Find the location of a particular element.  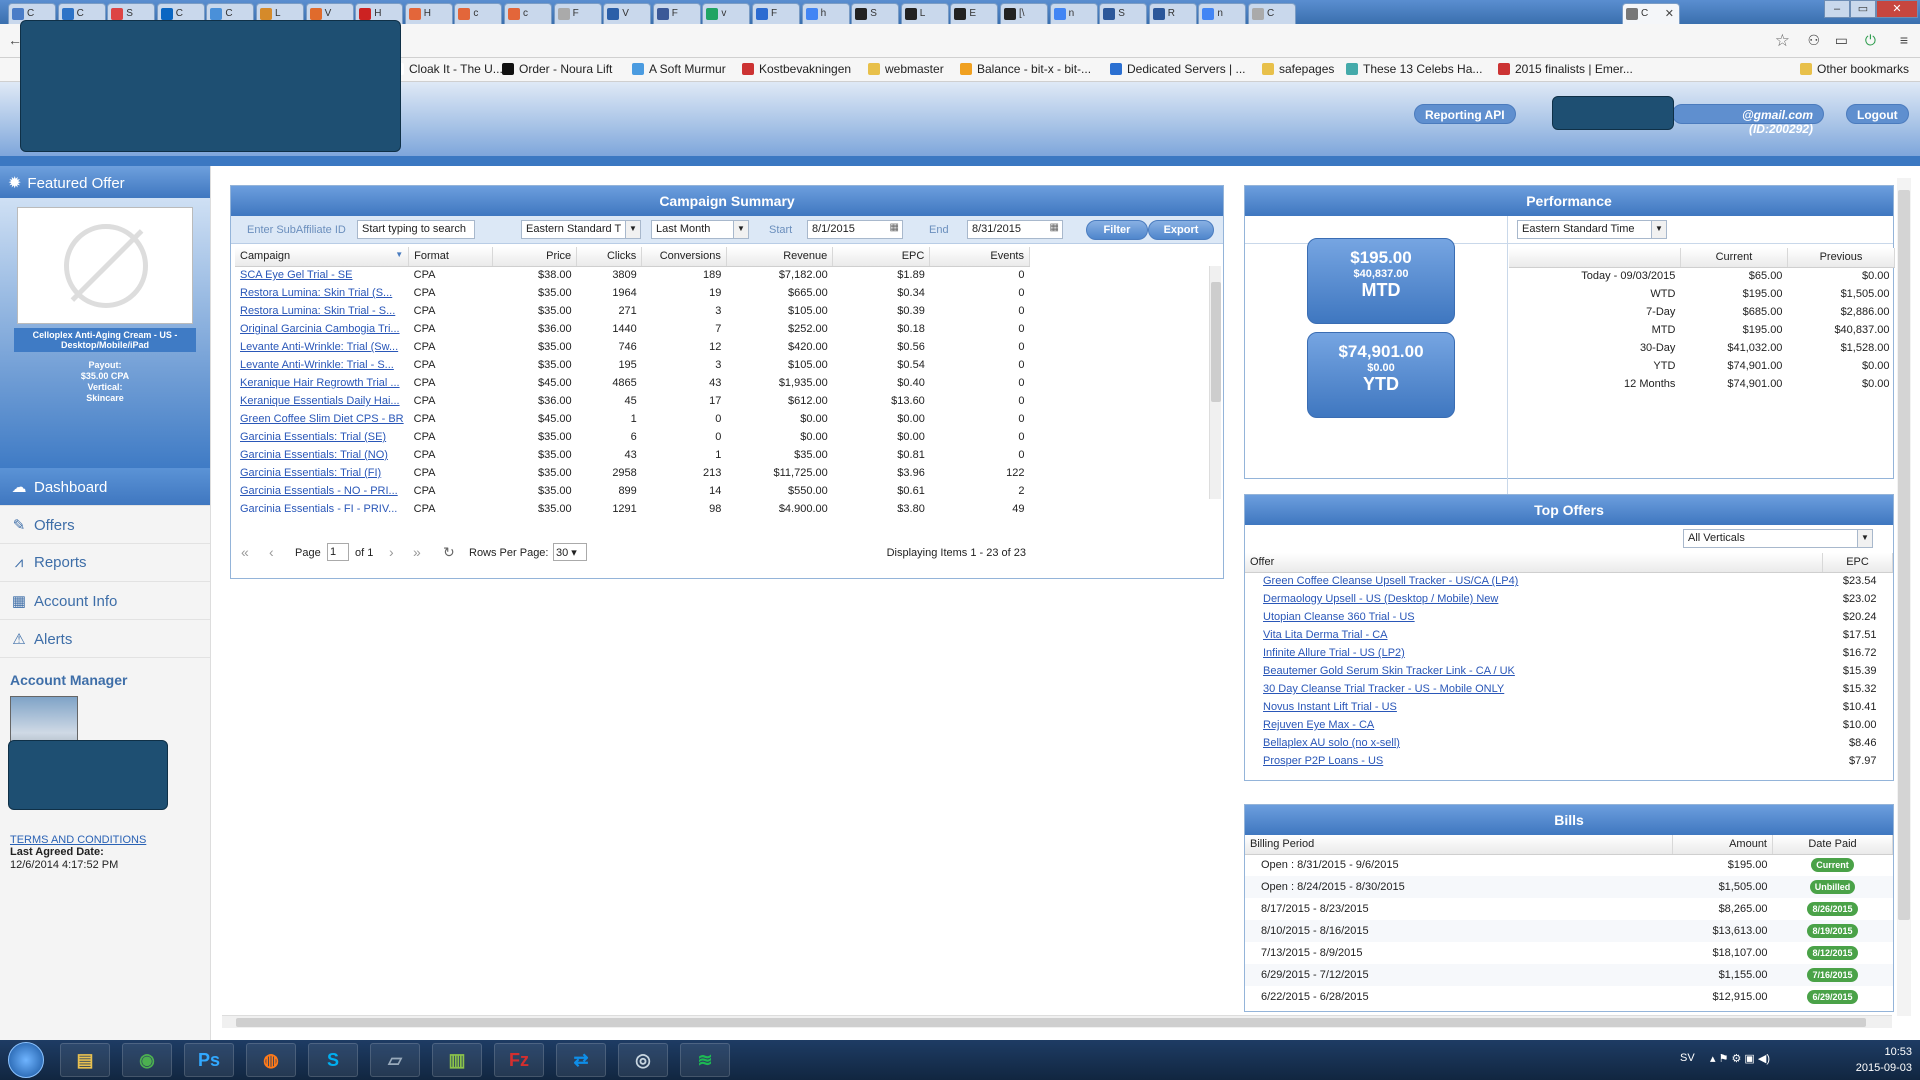

column-header-revenue: Revenue is located at coordinates (780, 257).